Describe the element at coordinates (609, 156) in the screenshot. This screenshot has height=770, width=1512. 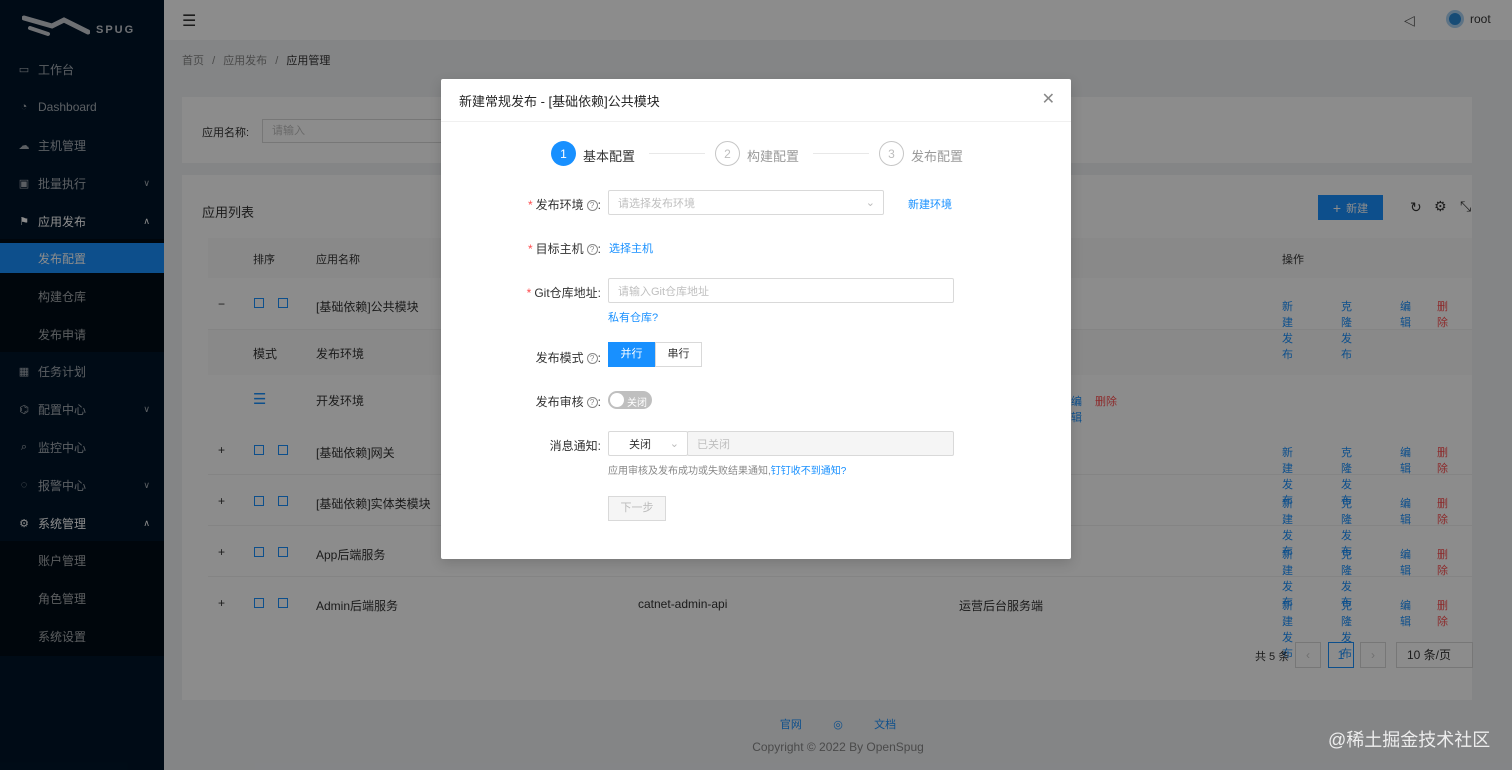
I see `step-1-label: 基本配置` at that location.